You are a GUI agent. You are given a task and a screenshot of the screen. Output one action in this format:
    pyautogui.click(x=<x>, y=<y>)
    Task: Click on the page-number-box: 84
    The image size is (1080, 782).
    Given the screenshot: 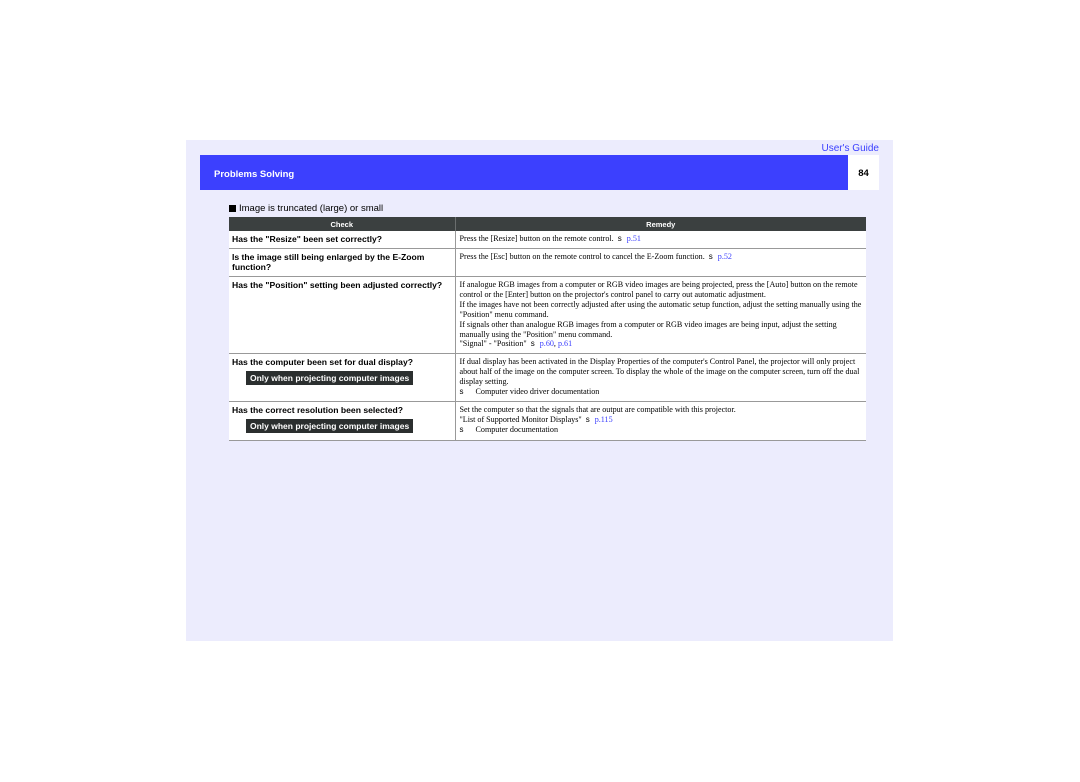 What is the action you would take?
    pyautogui.click(x=863, y=172)
    